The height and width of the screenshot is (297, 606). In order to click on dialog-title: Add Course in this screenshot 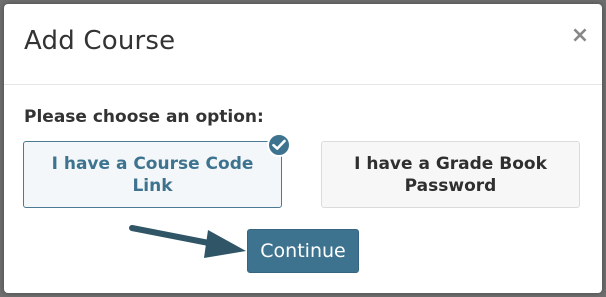, I will do `click(100, 41)`.